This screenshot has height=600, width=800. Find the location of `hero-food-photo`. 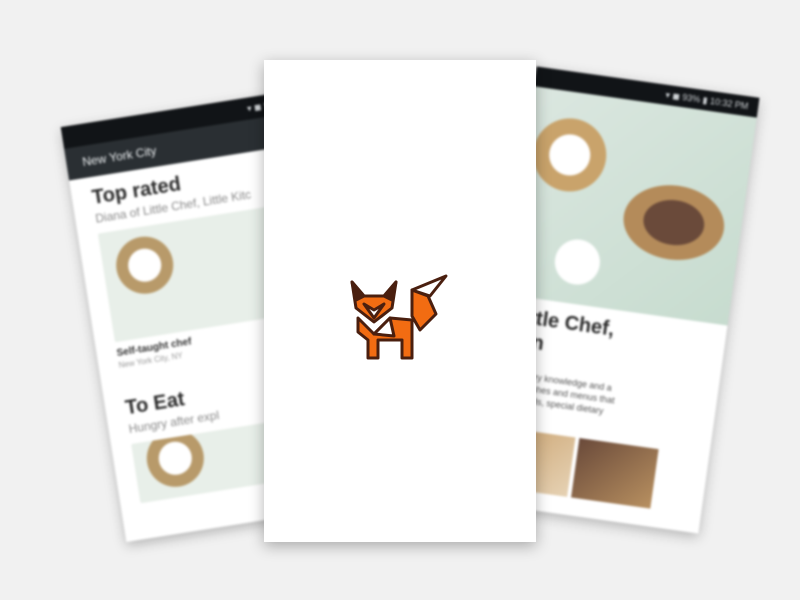

hero-food-photo is located at coordinates (630, 206).